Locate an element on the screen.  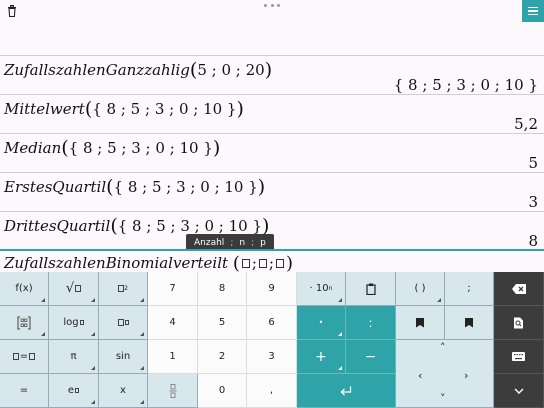
digit-2-key: 2 is located at coordinates (222, 357).